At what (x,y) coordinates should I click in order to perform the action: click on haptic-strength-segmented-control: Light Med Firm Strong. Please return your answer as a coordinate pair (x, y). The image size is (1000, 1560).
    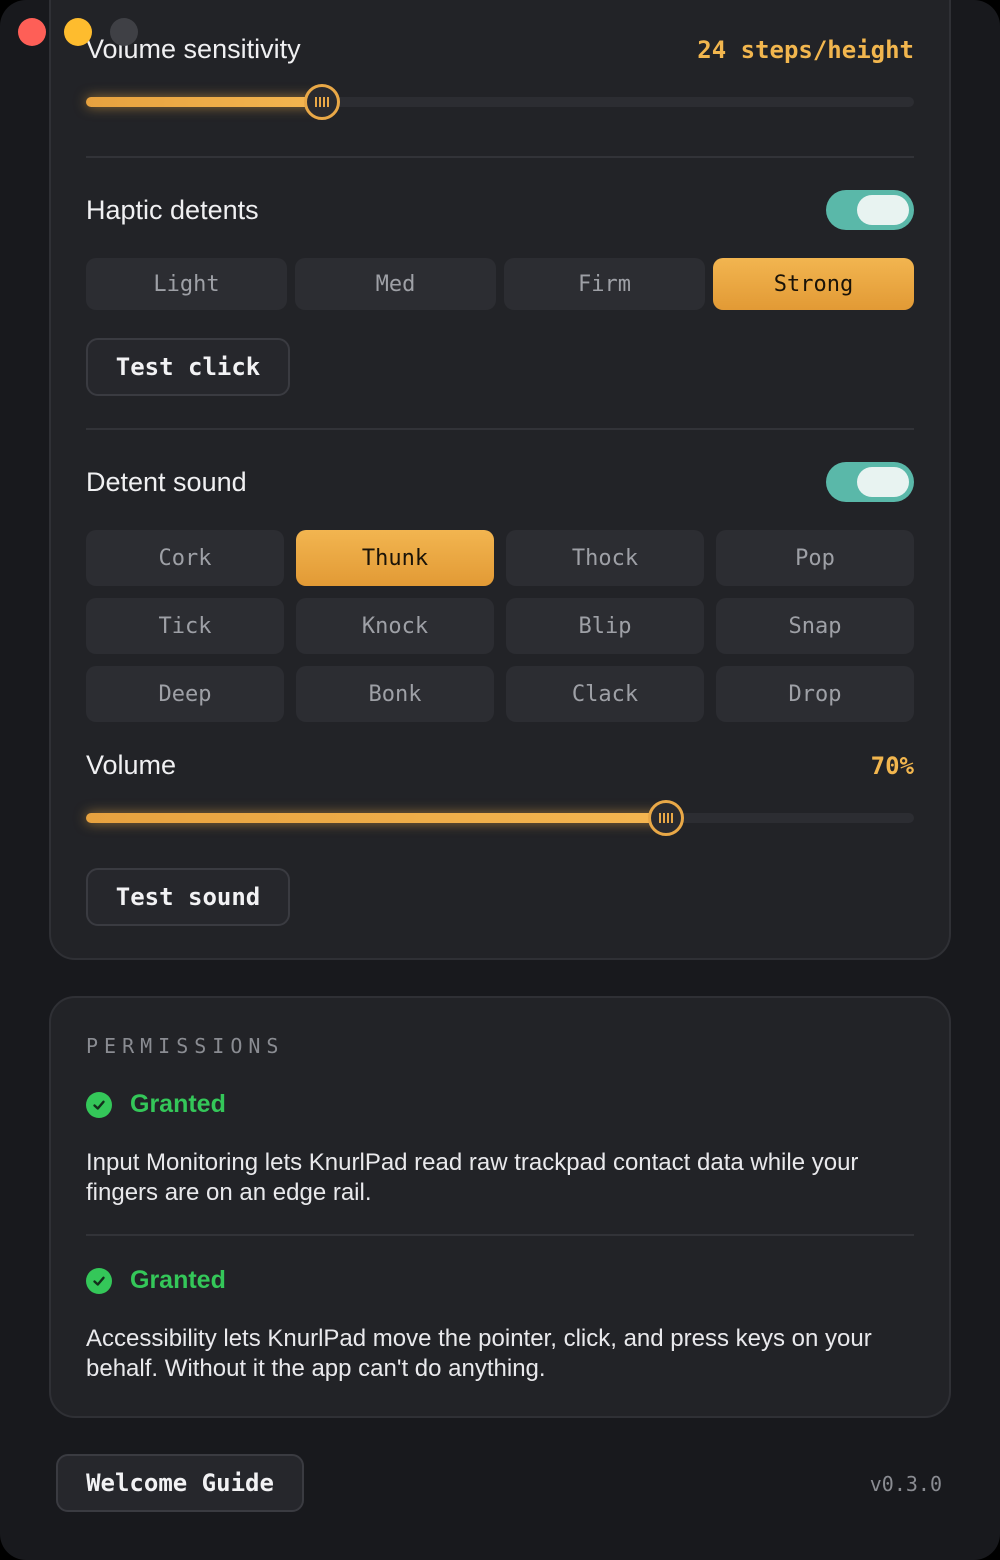
    Looking at the image, I should click on (500, 284).